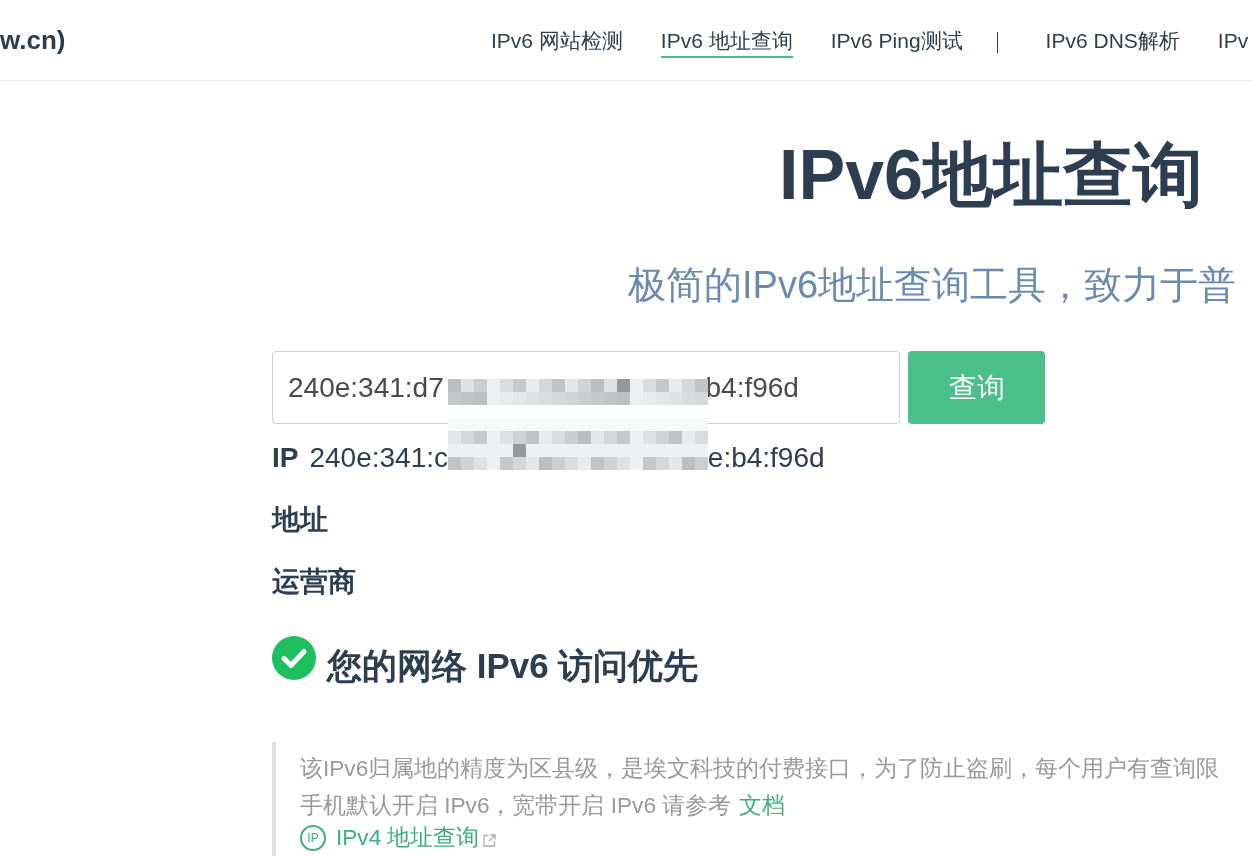  I want to click on nav-link: IPv6 网站检测, so click(557, 42).